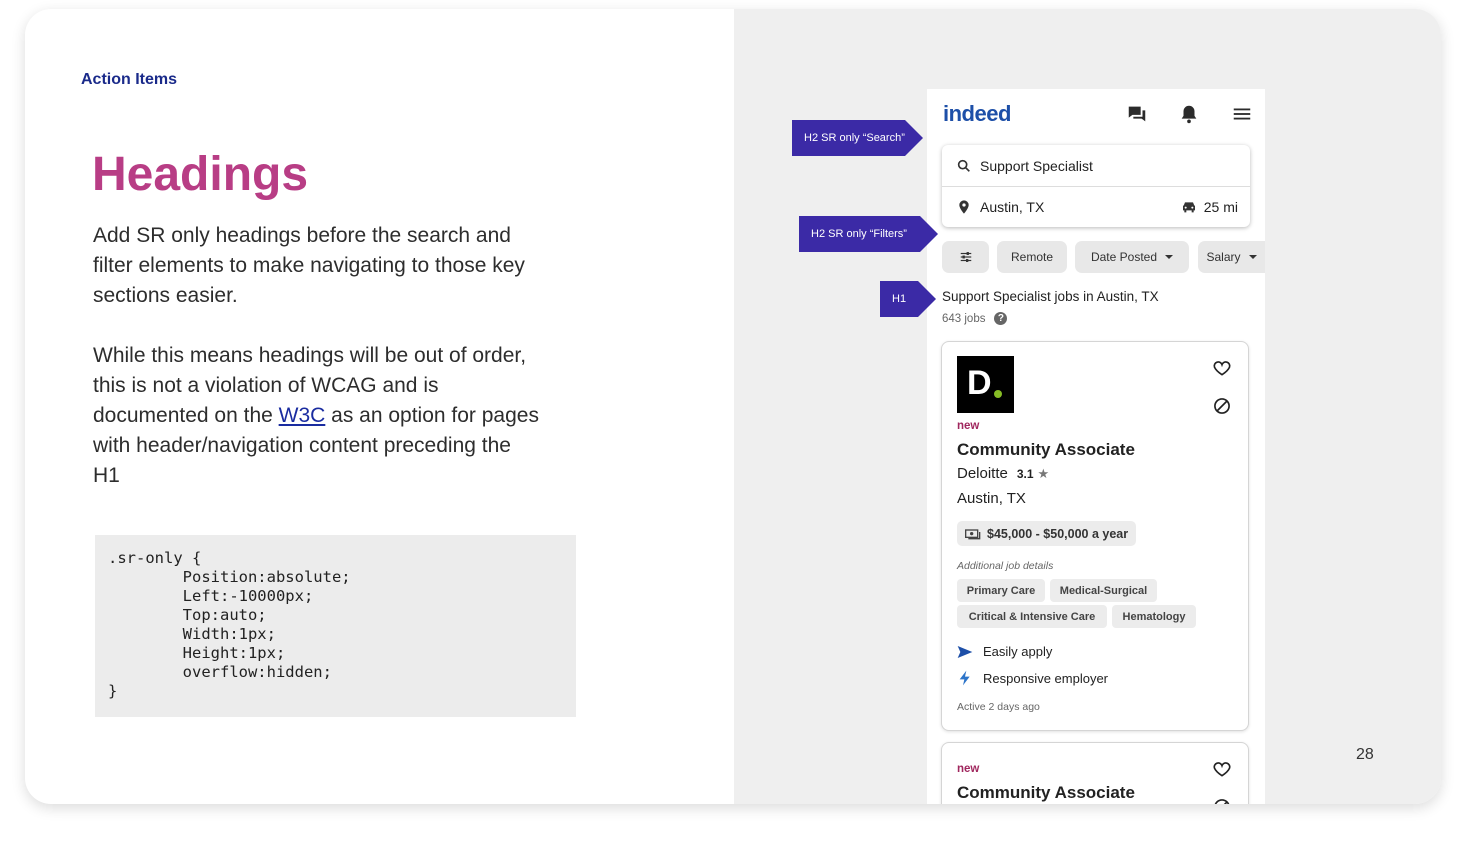 This screenshot has height=845, width=1466. I want to click on indeed-logo: indeed, so click(977, 114).